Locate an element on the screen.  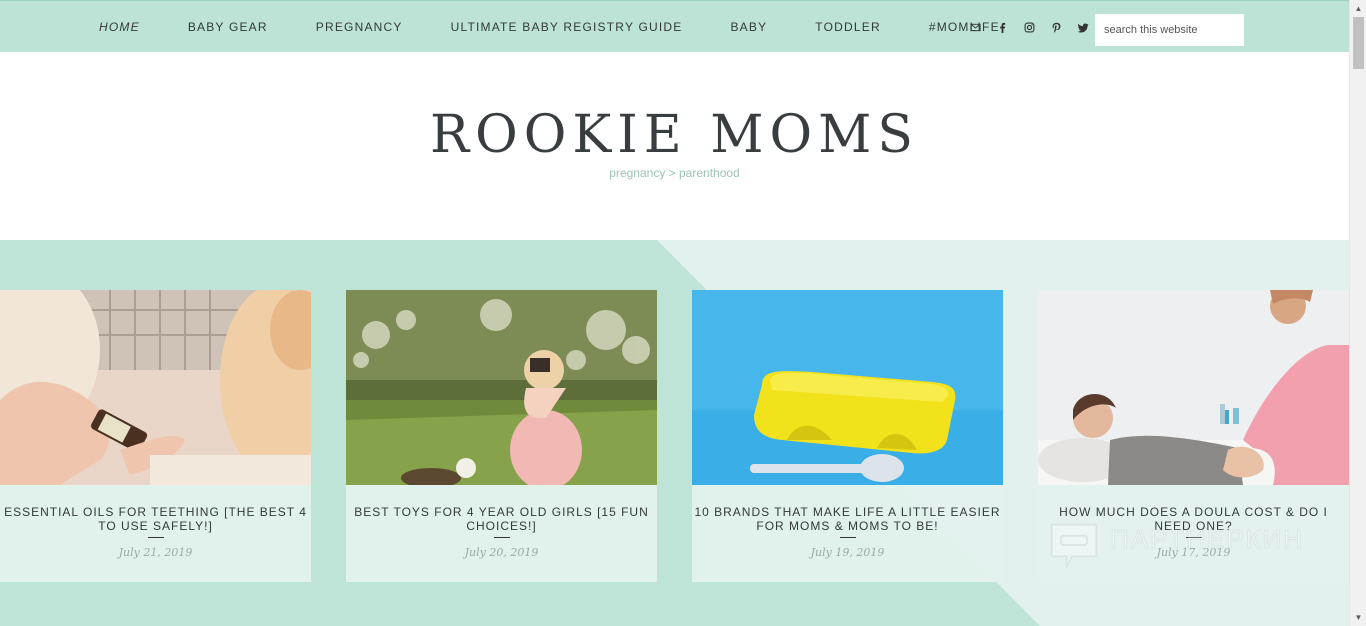
site-title: ROOKIE MOMS is located at coordinates (674, 135).